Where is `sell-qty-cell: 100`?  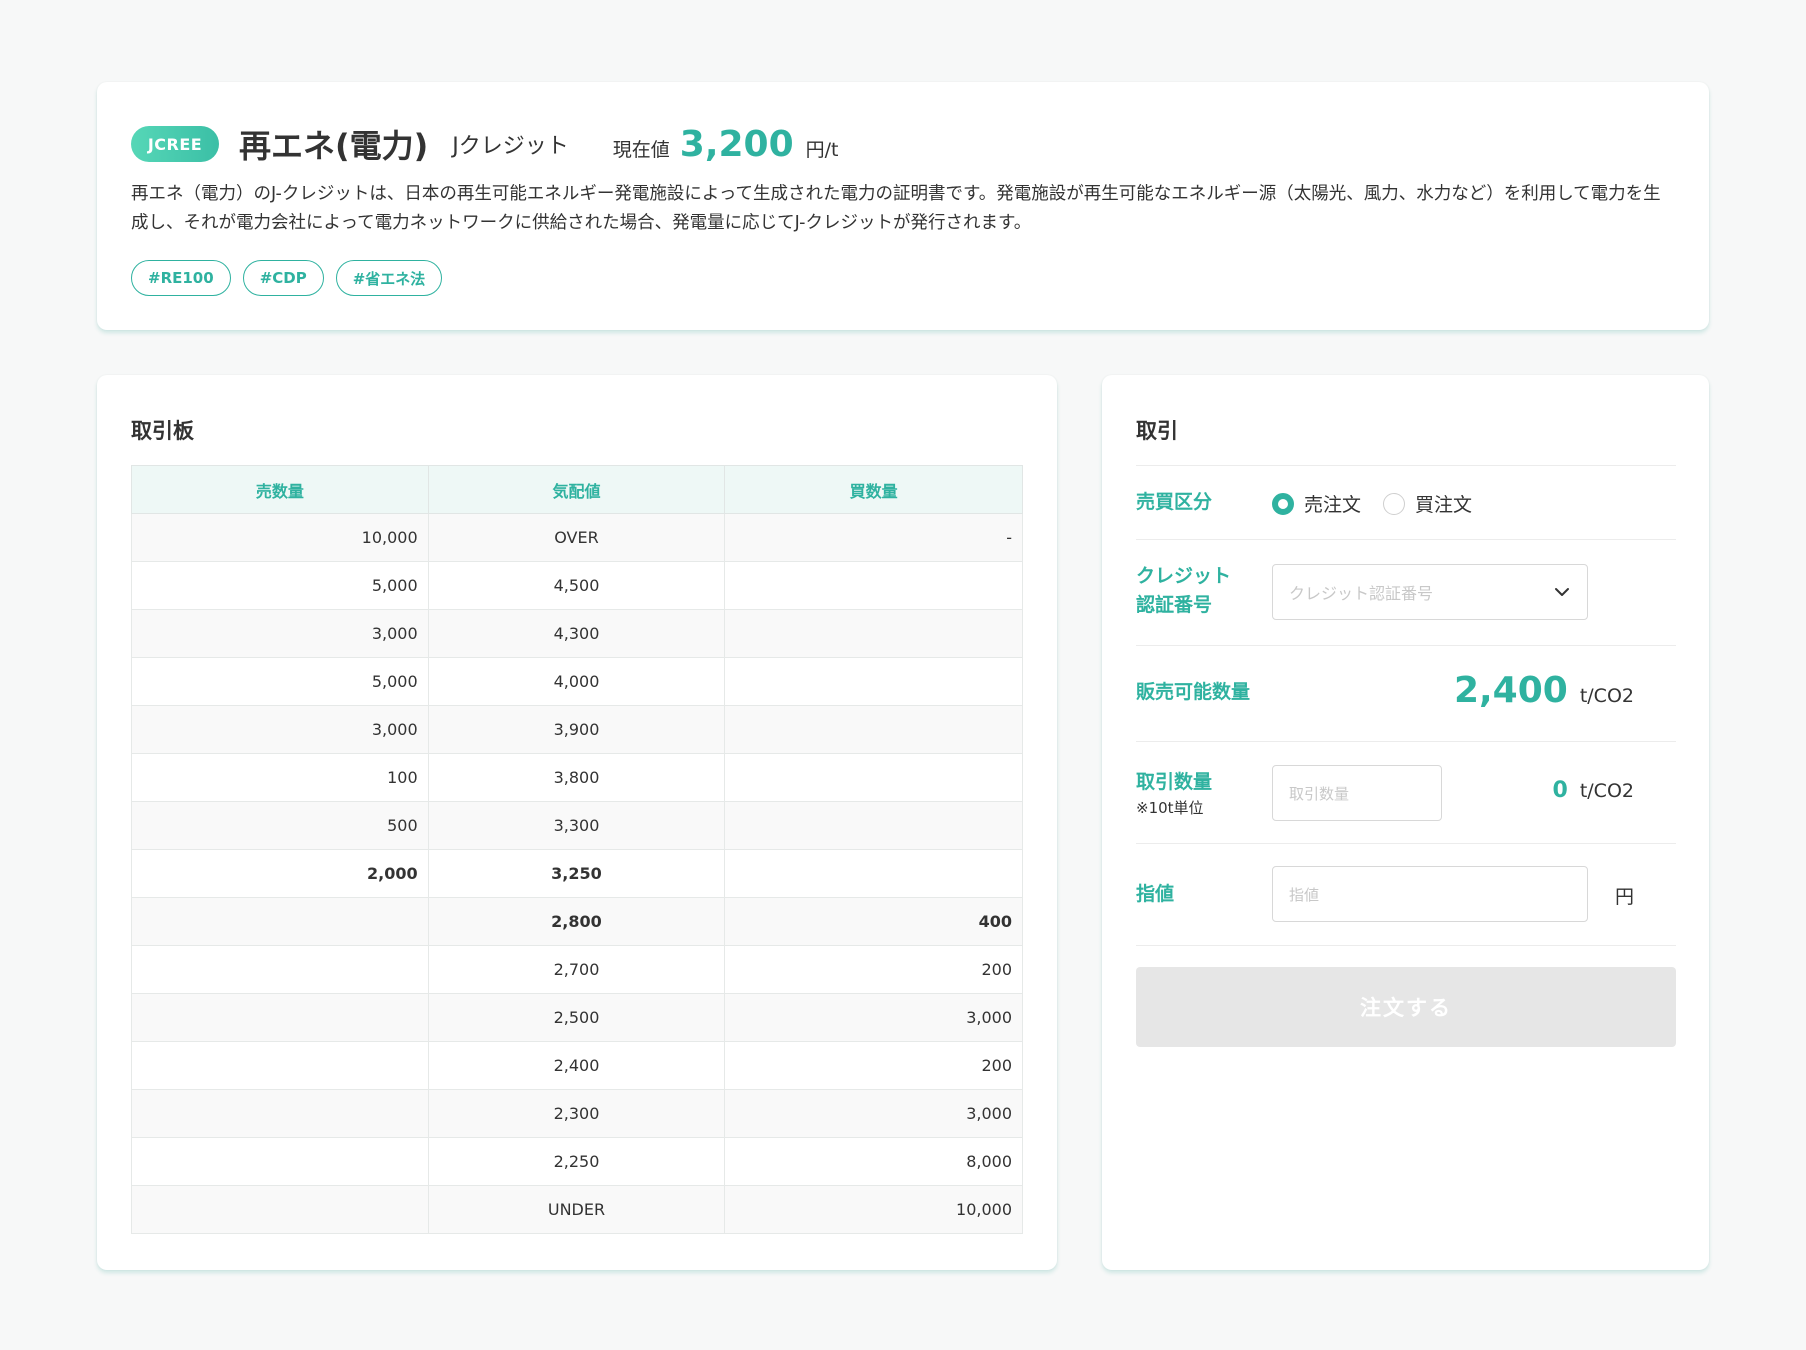
sell-qty-cell: 100 is located at coordinates (280, 777).